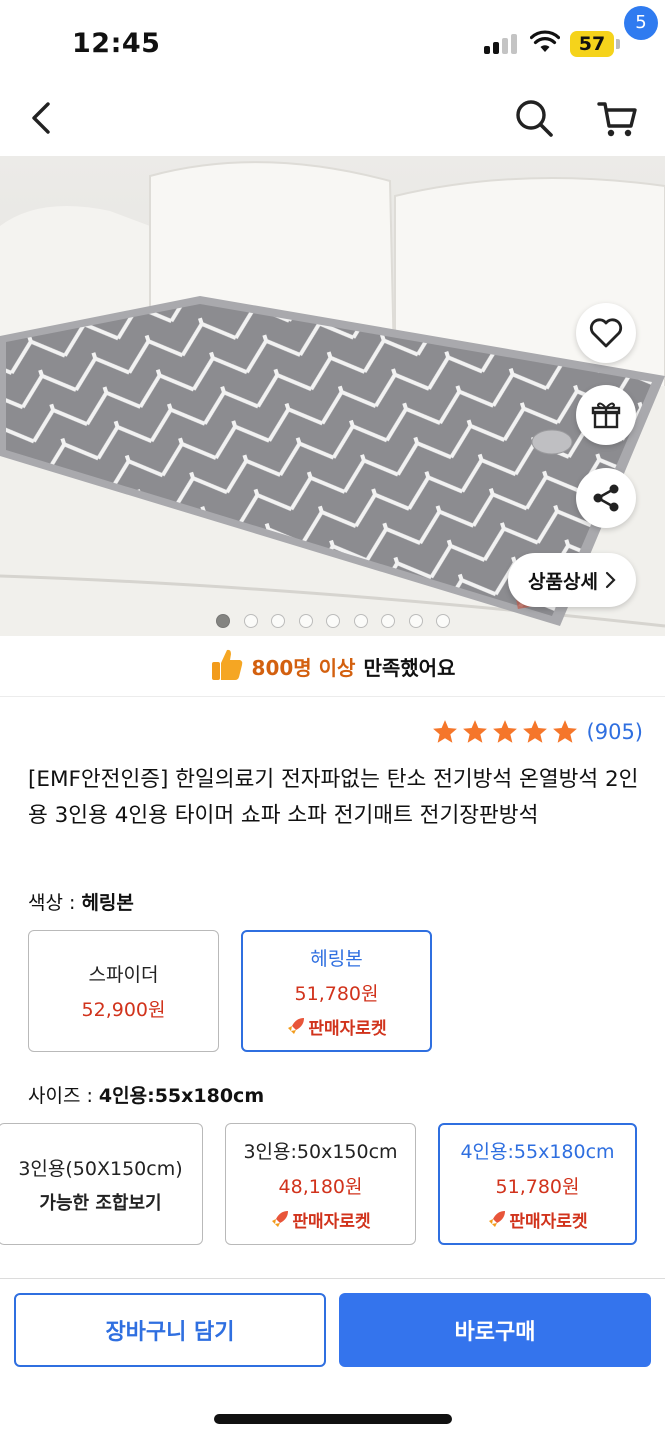 The width and height of the screenshot is (665, 1440). I want to click on heart-icon, so click(606, 333).